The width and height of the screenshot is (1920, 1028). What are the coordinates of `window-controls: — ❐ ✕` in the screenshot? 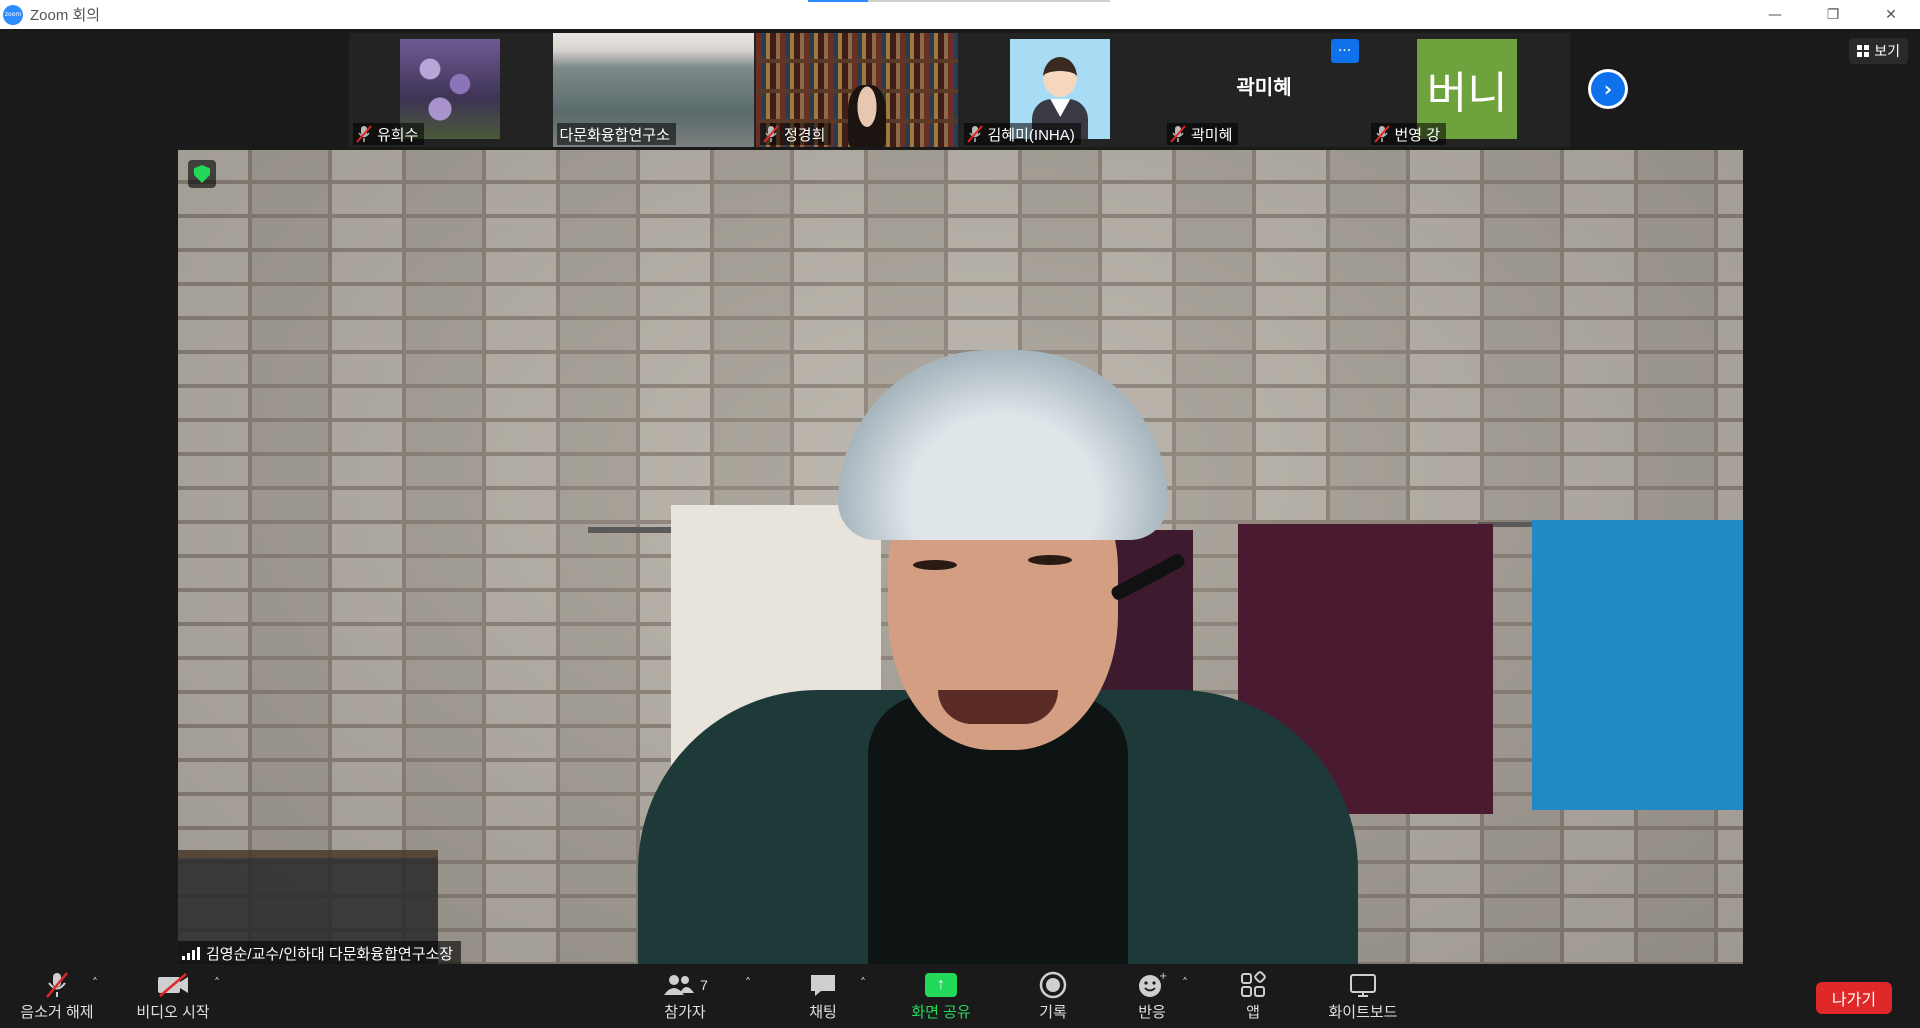 It's located at (1833, 14).